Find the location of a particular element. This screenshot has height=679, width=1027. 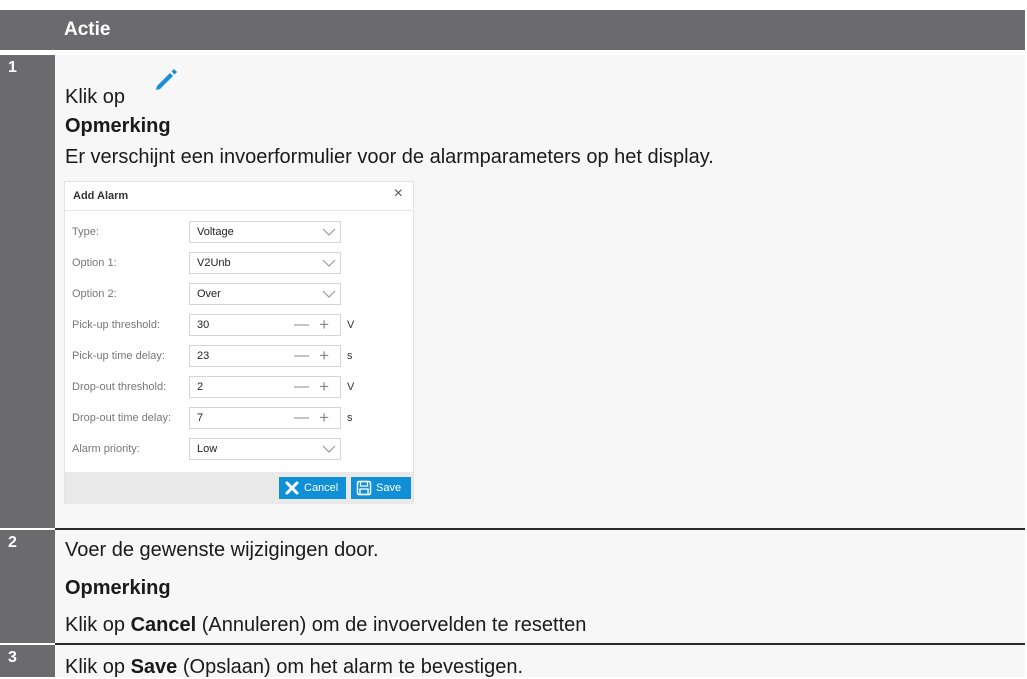

field-value: Low is located at coordinates (207, 449).